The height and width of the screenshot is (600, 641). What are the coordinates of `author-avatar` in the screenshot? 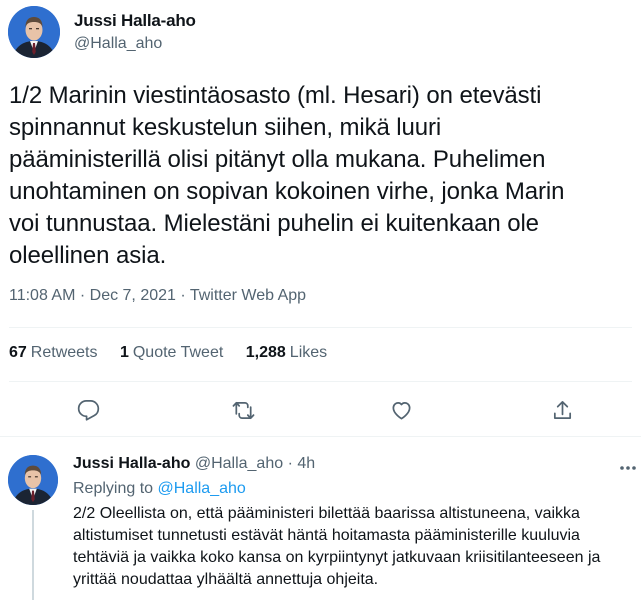 It's located at (34, 32).